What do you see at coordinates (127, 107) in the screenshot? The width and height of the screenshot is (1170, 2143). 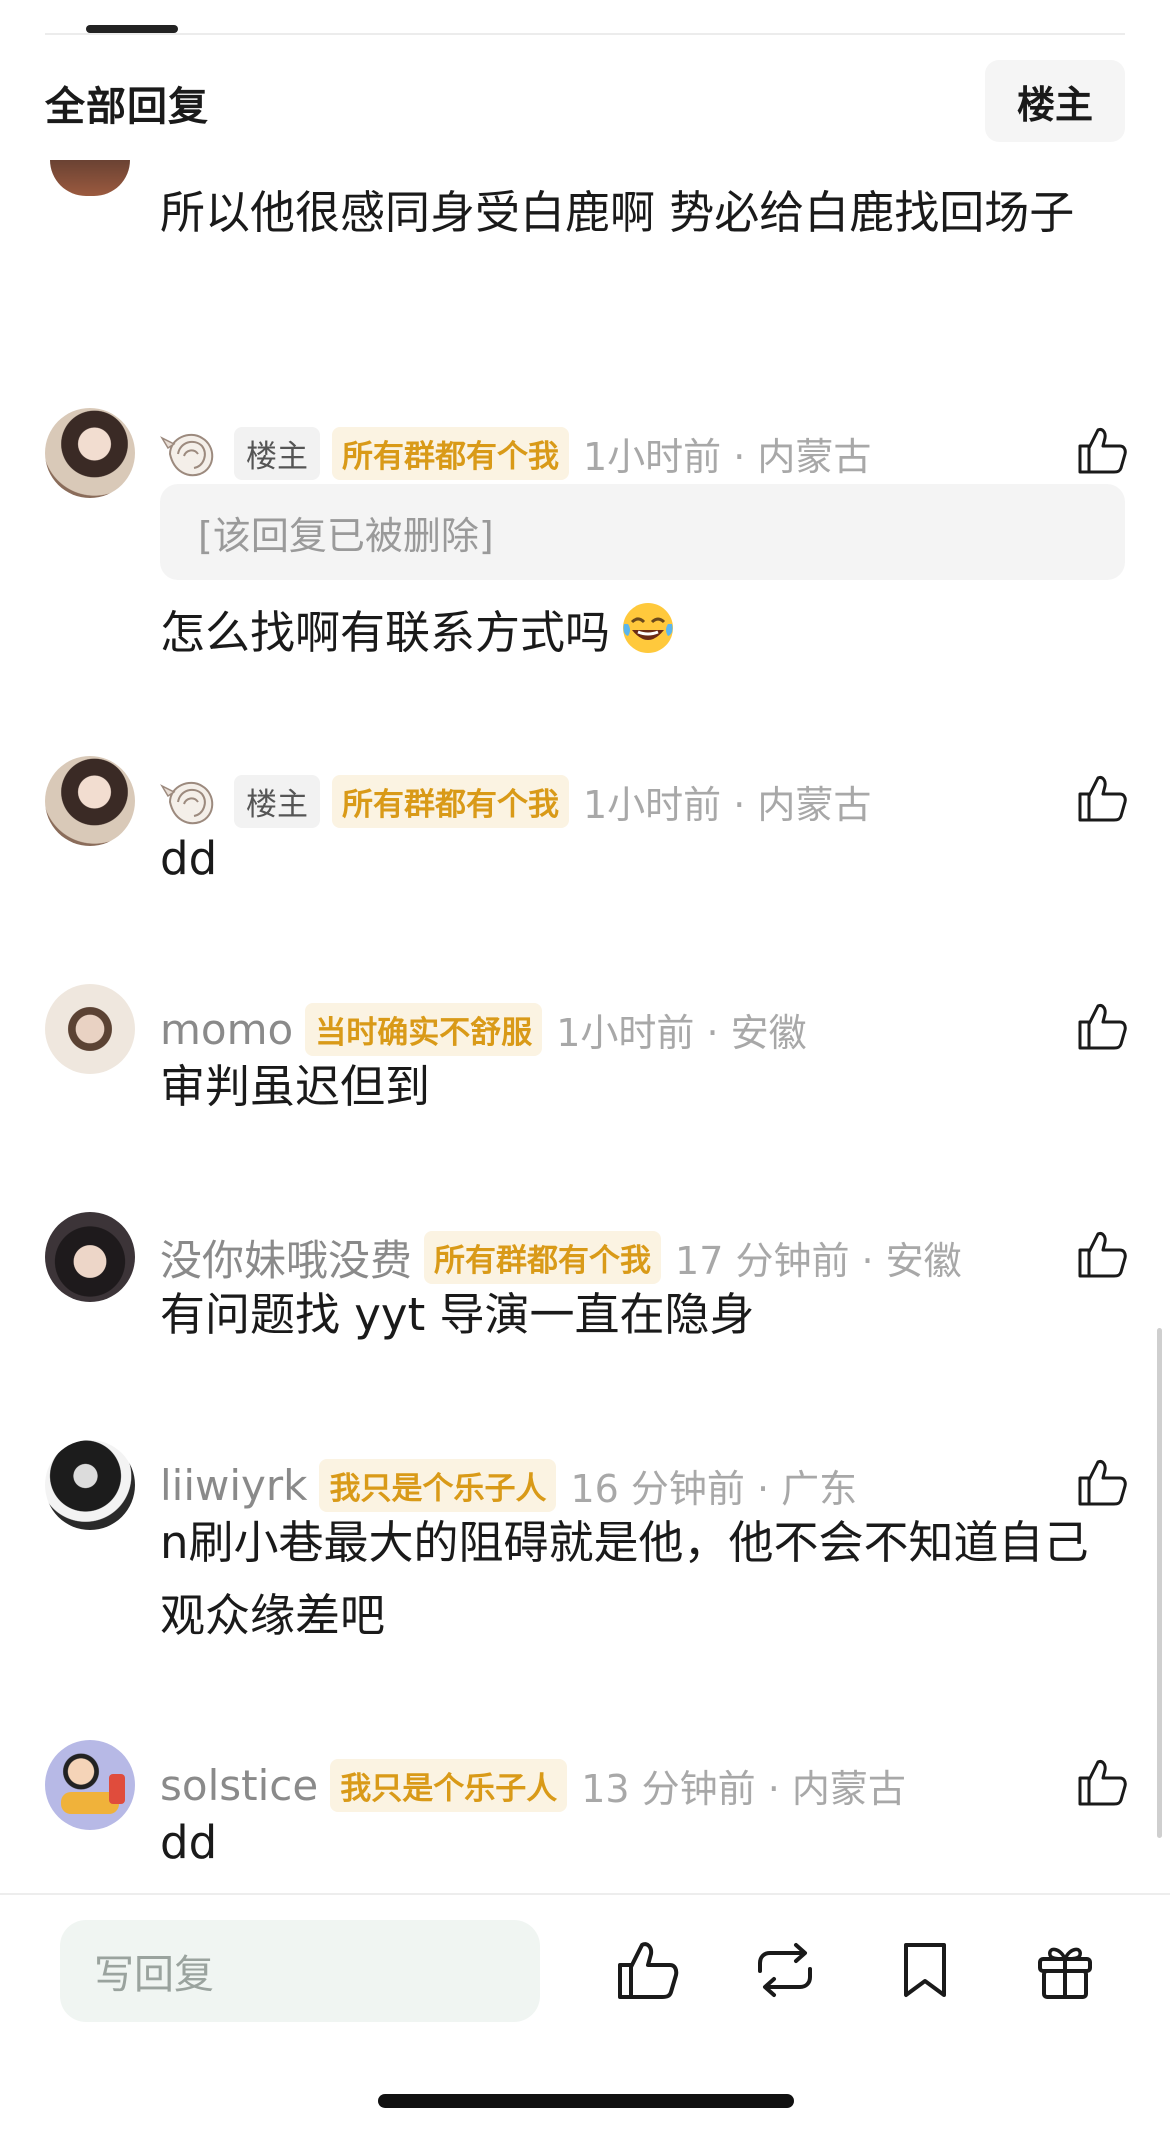 I see `page-title: 全部回复` at bounding box center [127, 107].